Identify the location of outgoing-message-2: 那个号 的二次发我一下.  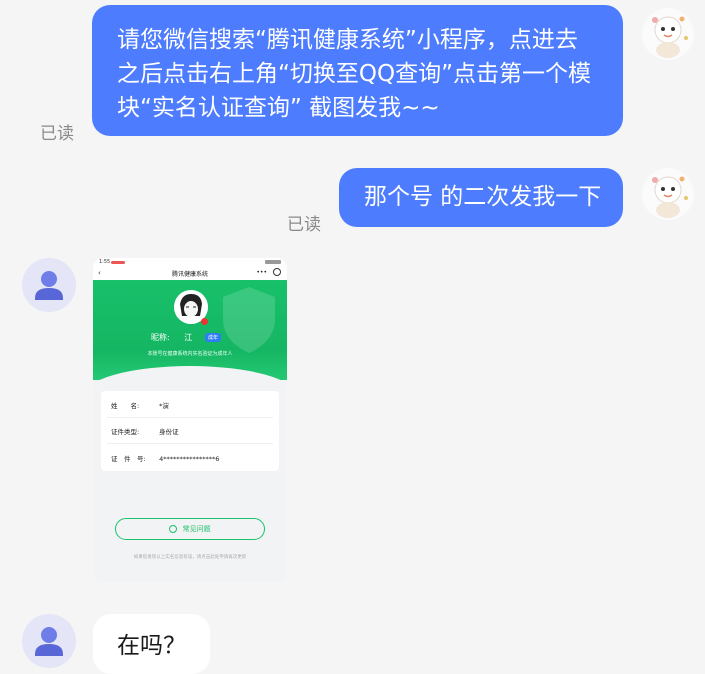
(481, 197).